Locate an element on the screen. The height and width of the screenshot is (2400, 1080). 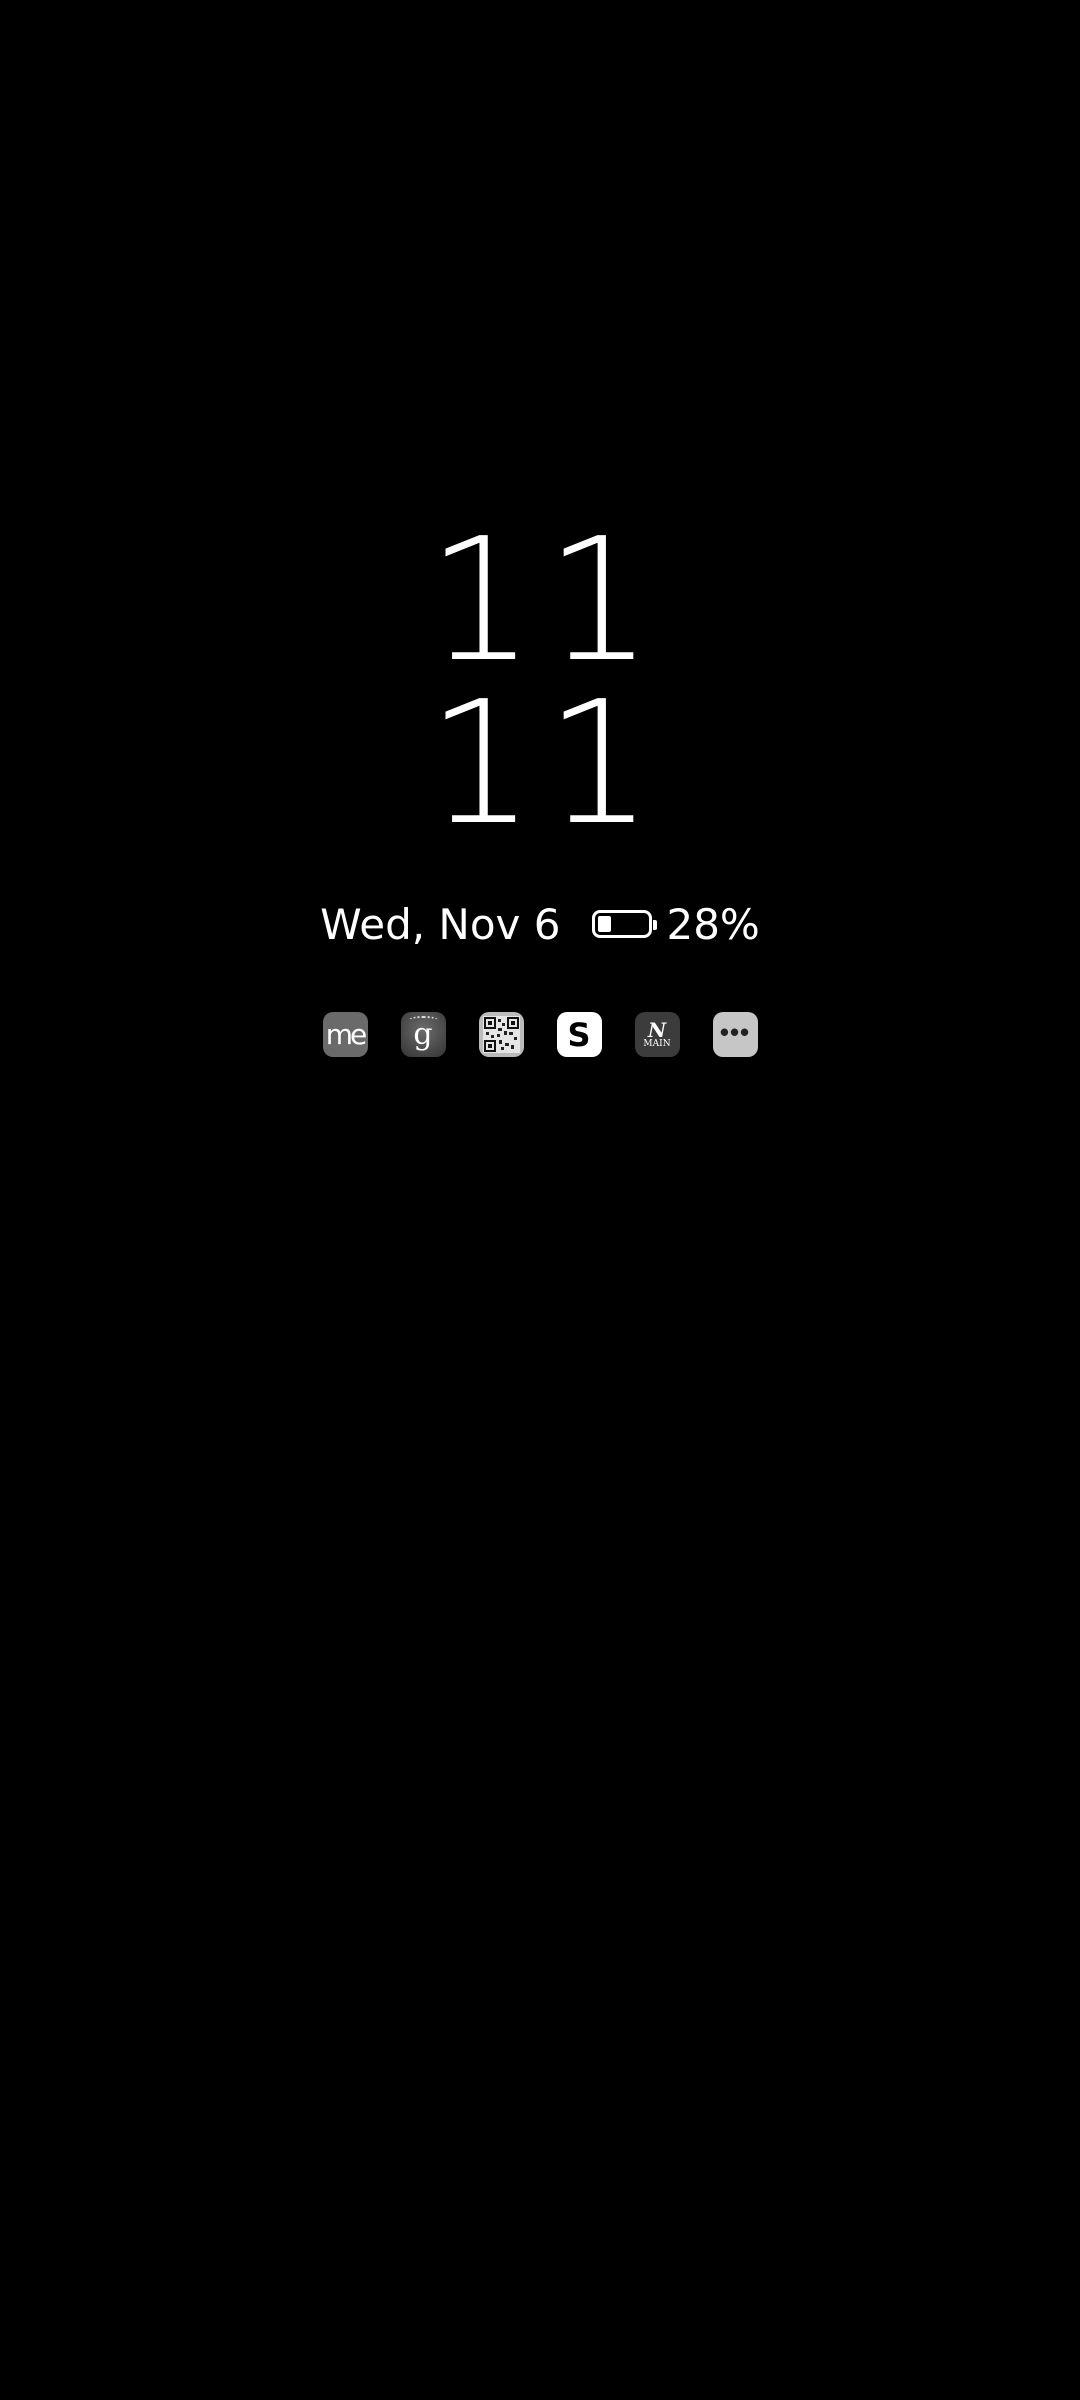
clock-minutes: 11 is located at coordinates (545, 764).